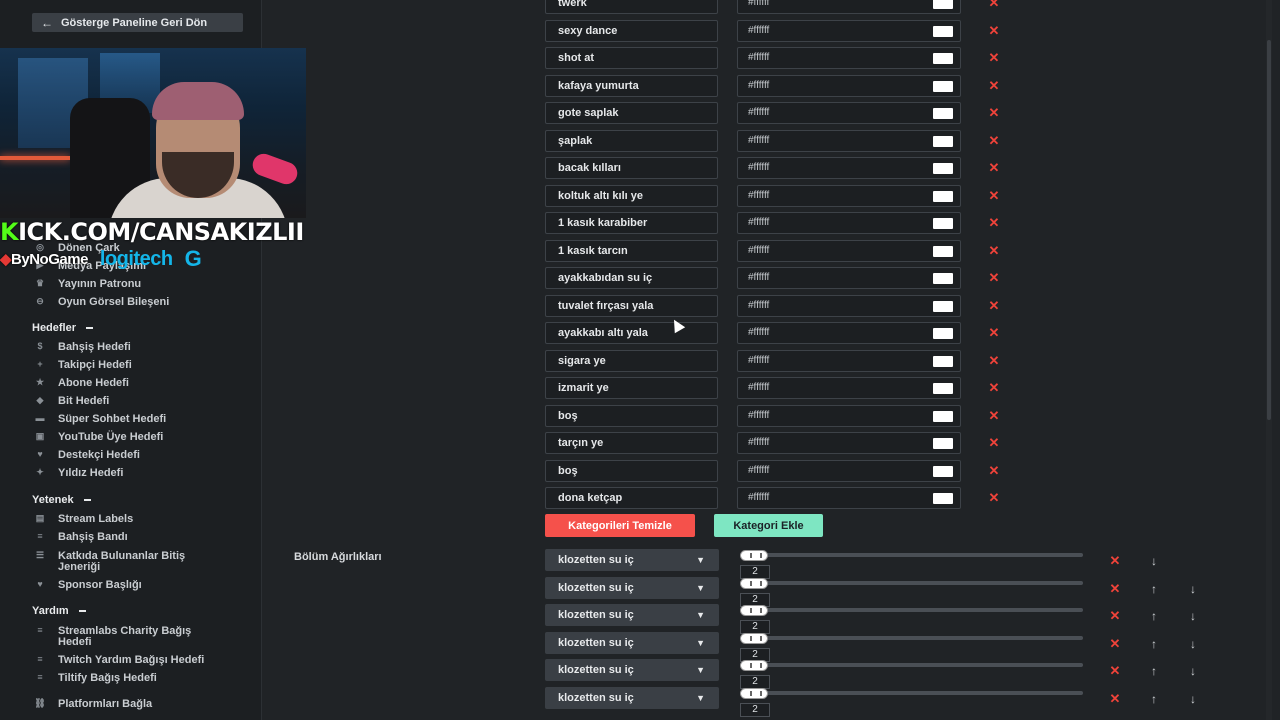 This screenshot has height=720, width=1280. What do you see at coordinates (86, 455) in the screenshot?
I see `sidebar-item: ♥ Destekçi Hedefi` at bounding box center [86, 455].